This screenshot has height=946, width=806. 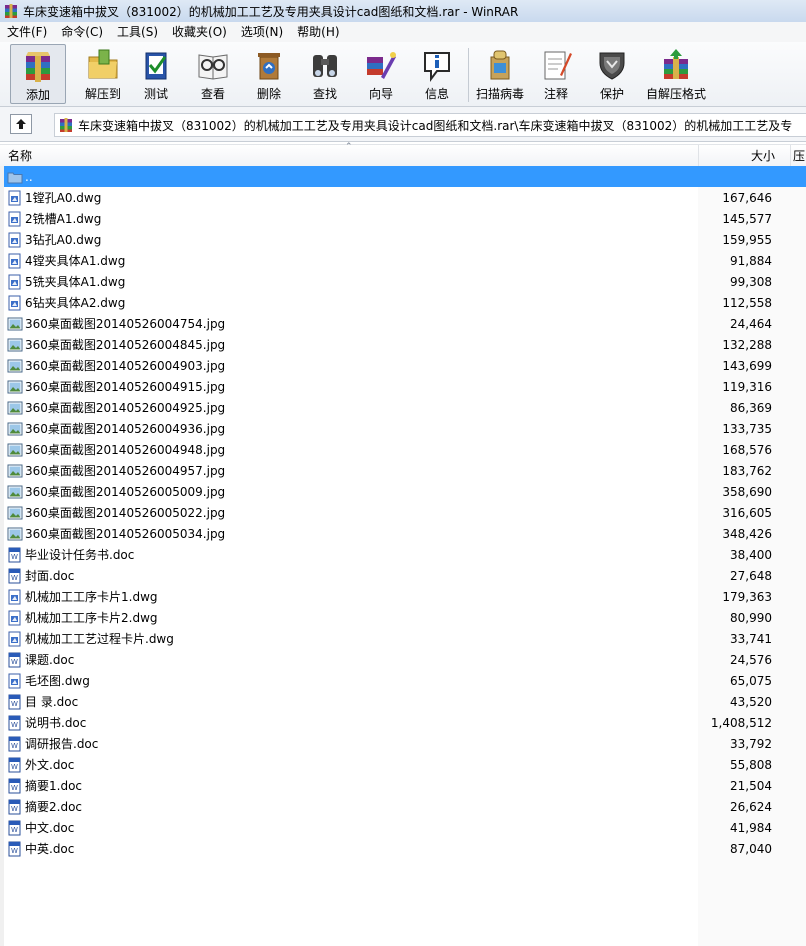 I want to click on file-row: 5铣夹具体A1.dwg 99,308, so click(x=405, y=281).